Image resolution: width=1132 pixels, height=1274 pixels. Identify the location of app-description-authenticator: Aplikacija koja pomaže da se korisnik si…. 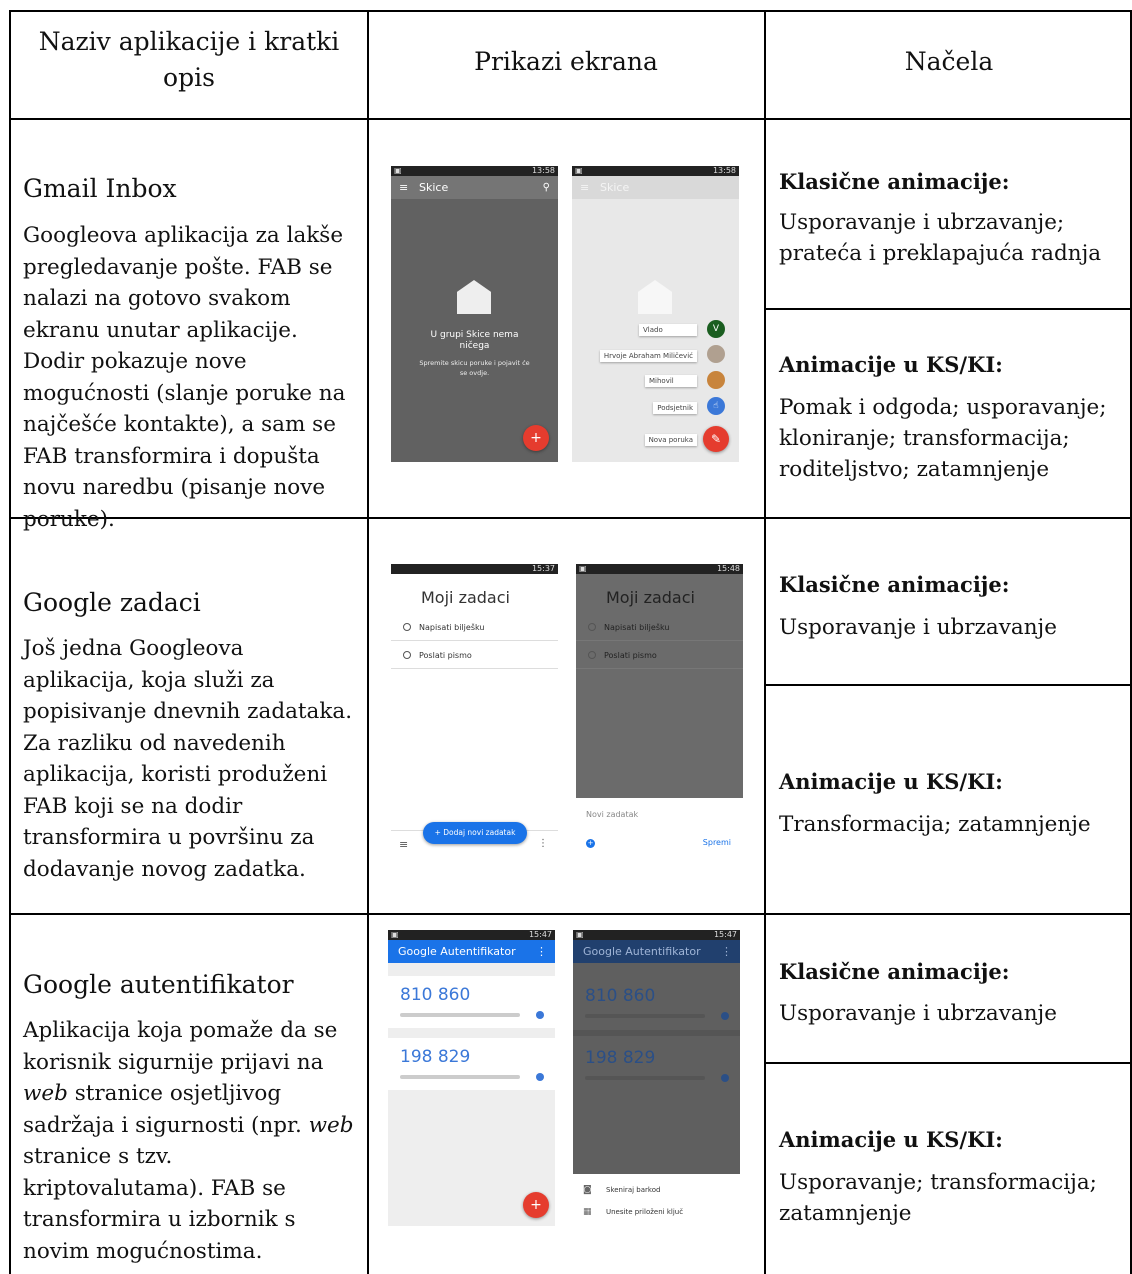
(191, 1141).